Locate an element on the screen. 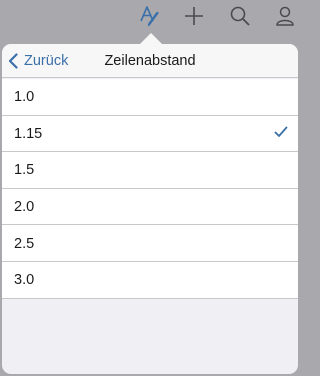  checkmark-icon is located at coordinates (281, 134).